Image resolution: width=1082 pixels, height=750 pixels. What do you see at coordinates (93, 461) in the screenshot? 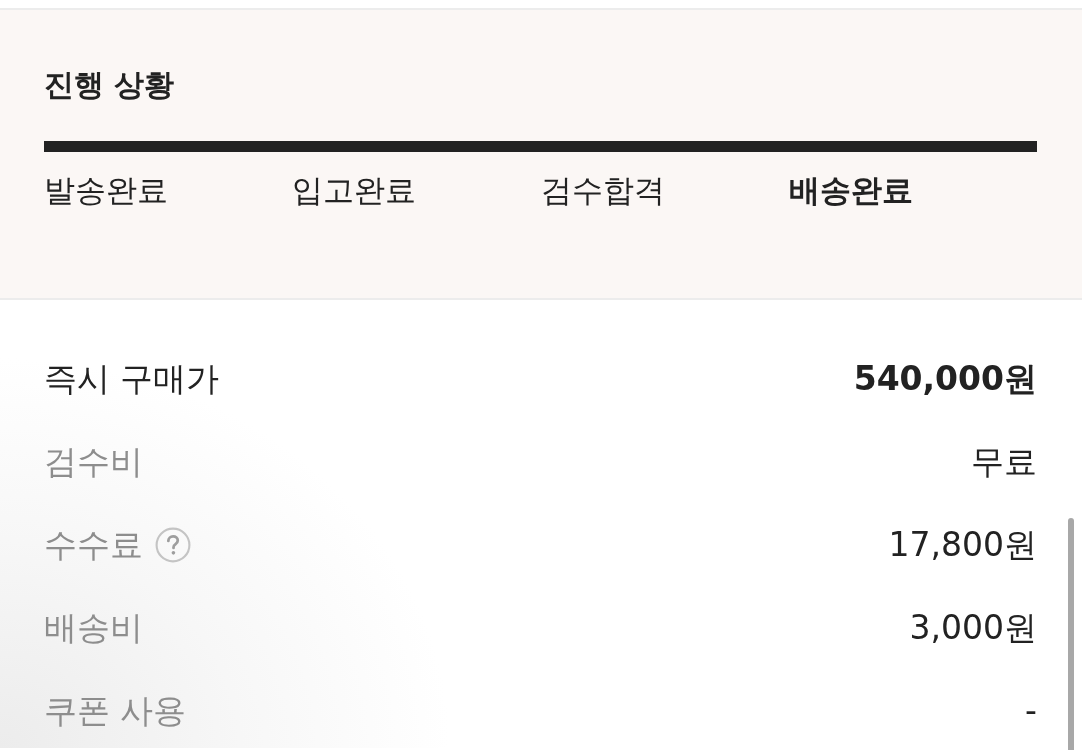
I see `price-label: 검수비` at bounding box center [93, 461].